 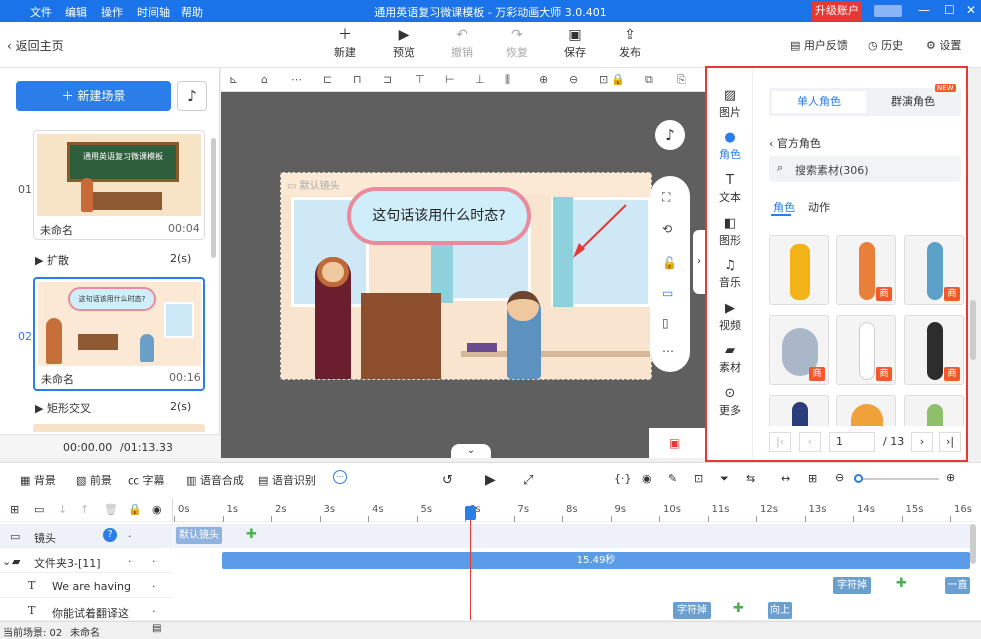 What do you see at coordinates (780, 442) in the screenshot?
I see `first-page-icon: |‹` at bounding box center [780, 442].